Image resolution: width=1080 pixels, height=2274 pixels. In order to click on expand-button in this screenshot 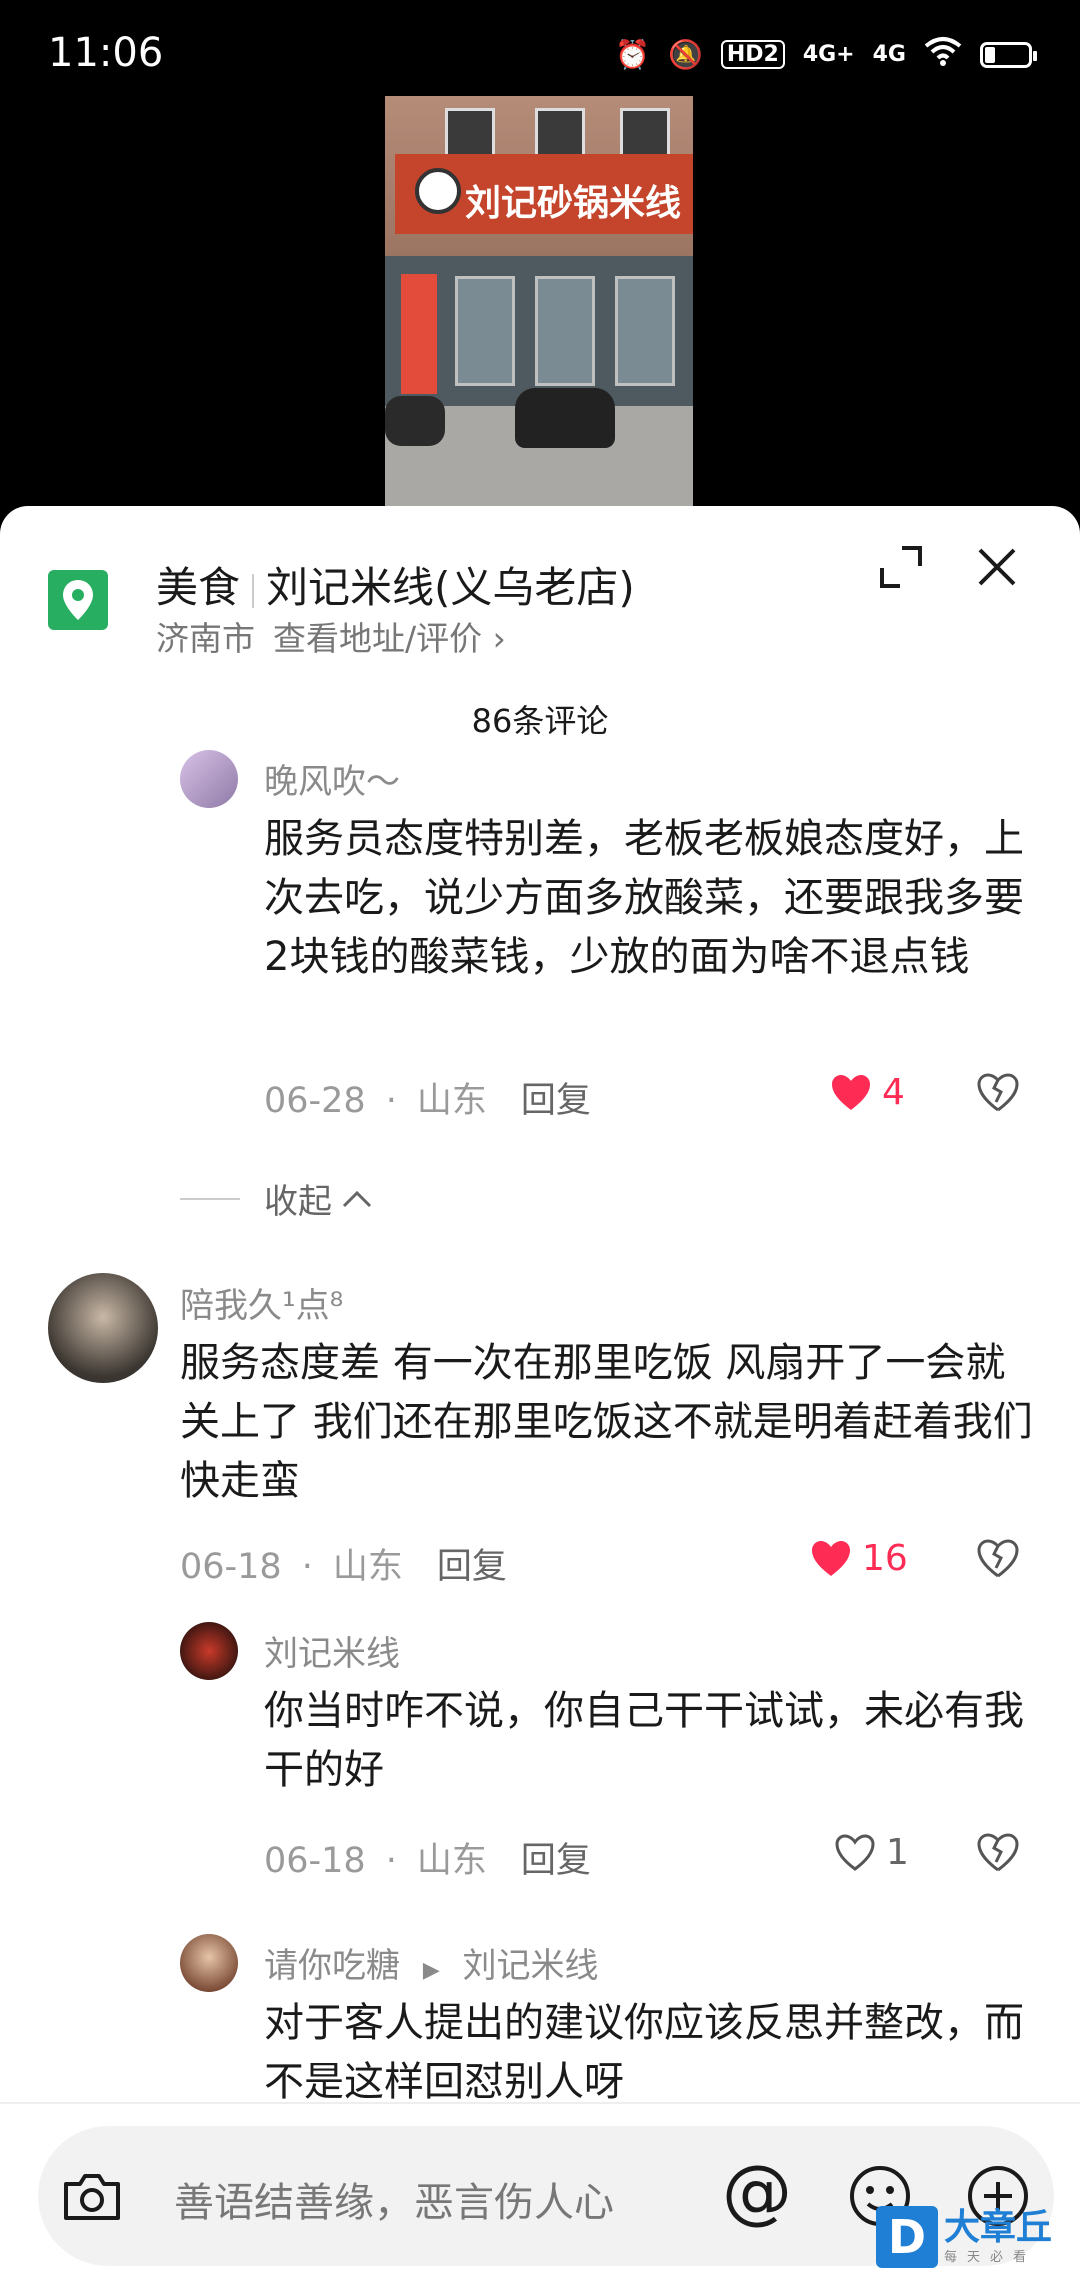, I will do `click(901, 567)`.